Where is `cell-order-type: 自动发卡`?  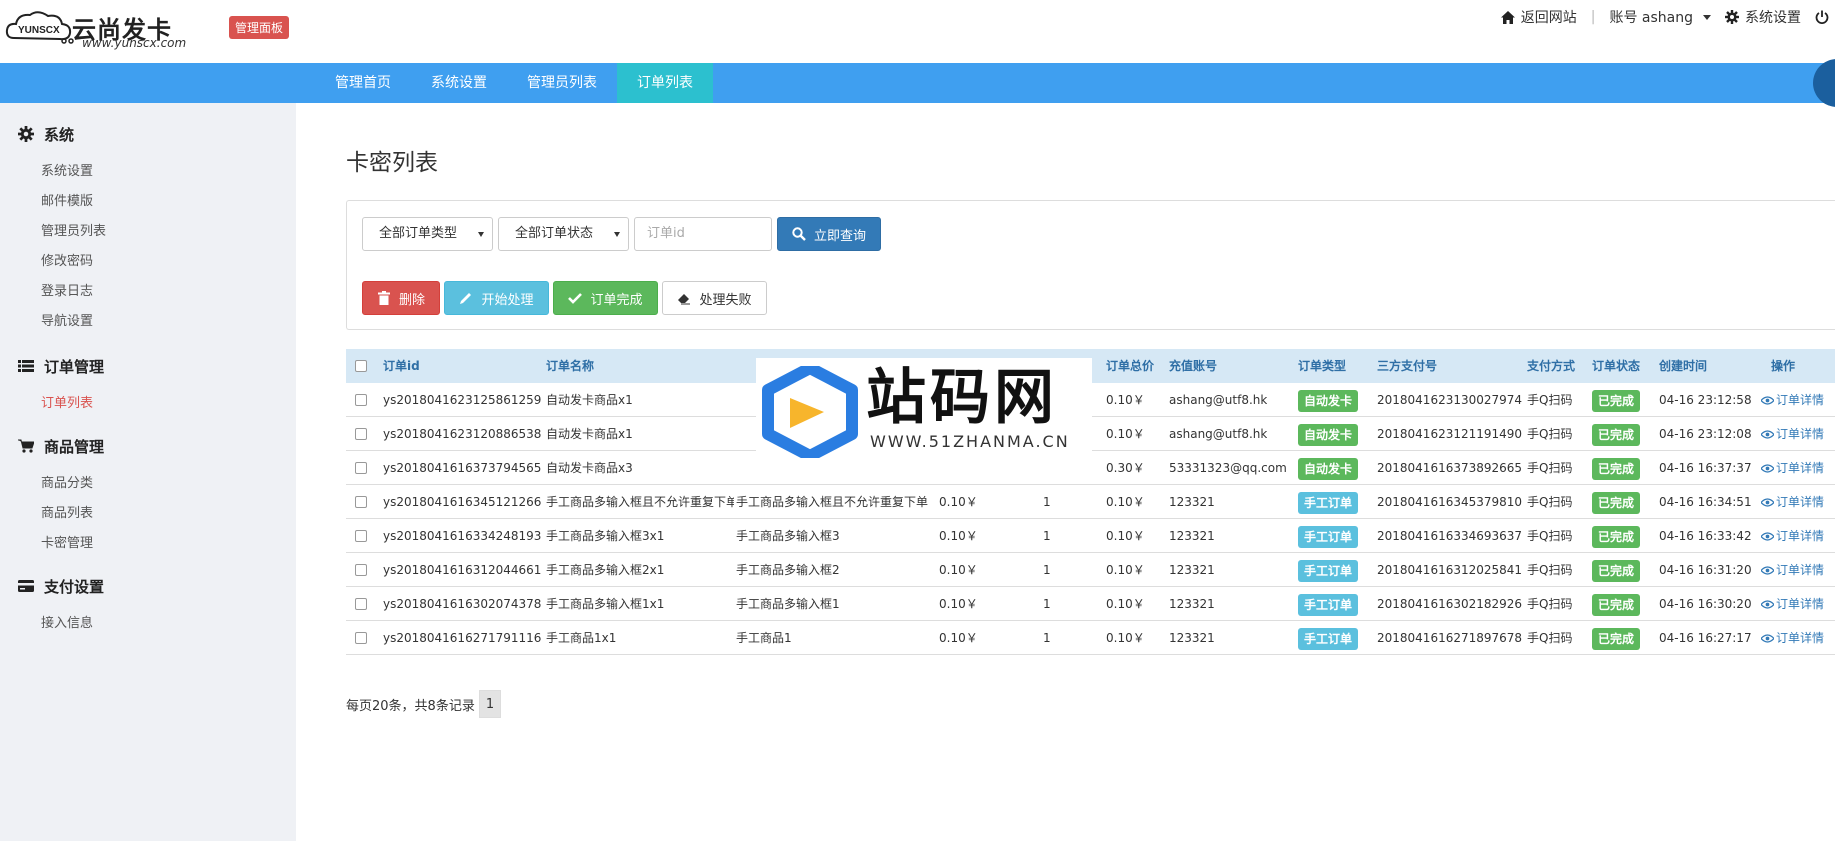
cell-order-type: 自动发卡 is located at coordinates (1328, 434).